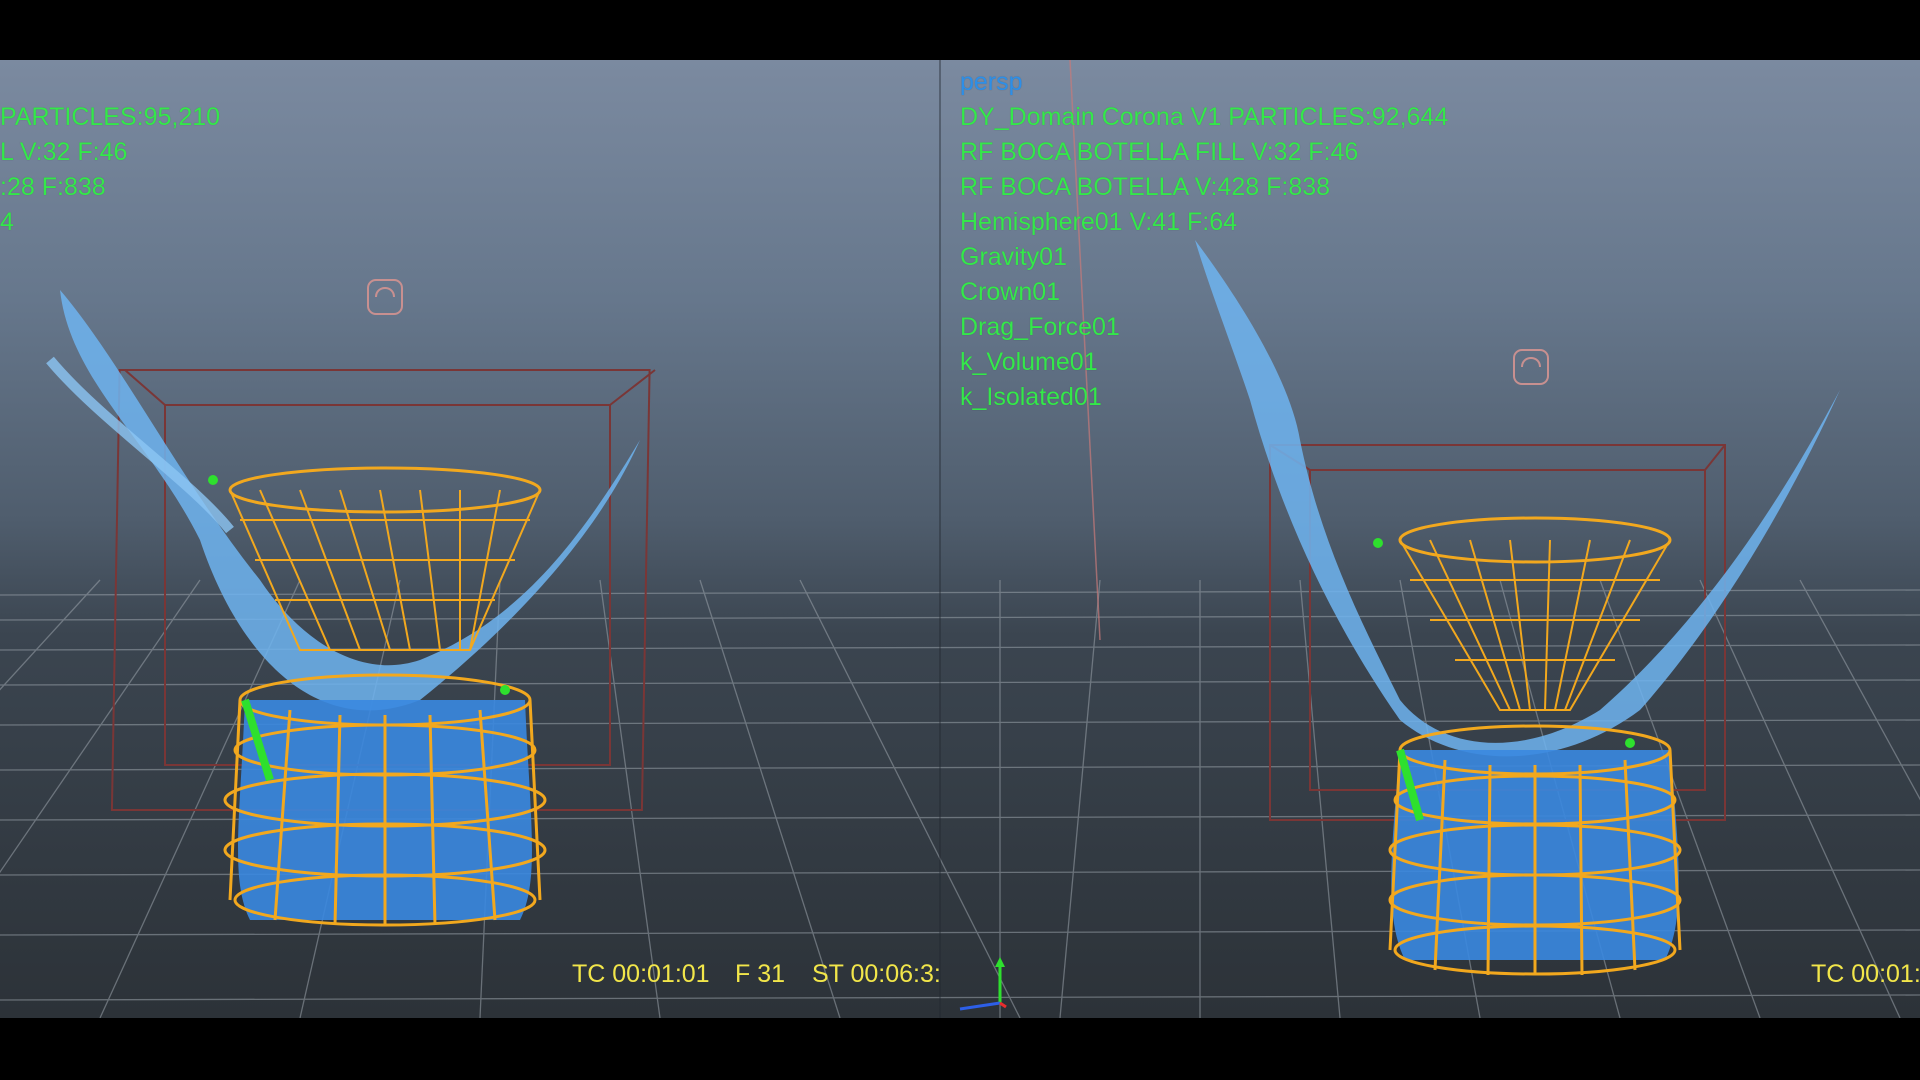  What do you see at coordinates (1010, 292) in the screenshot?
I see `hud-line-crown: Crown01` at bounding box center [1010, 292].